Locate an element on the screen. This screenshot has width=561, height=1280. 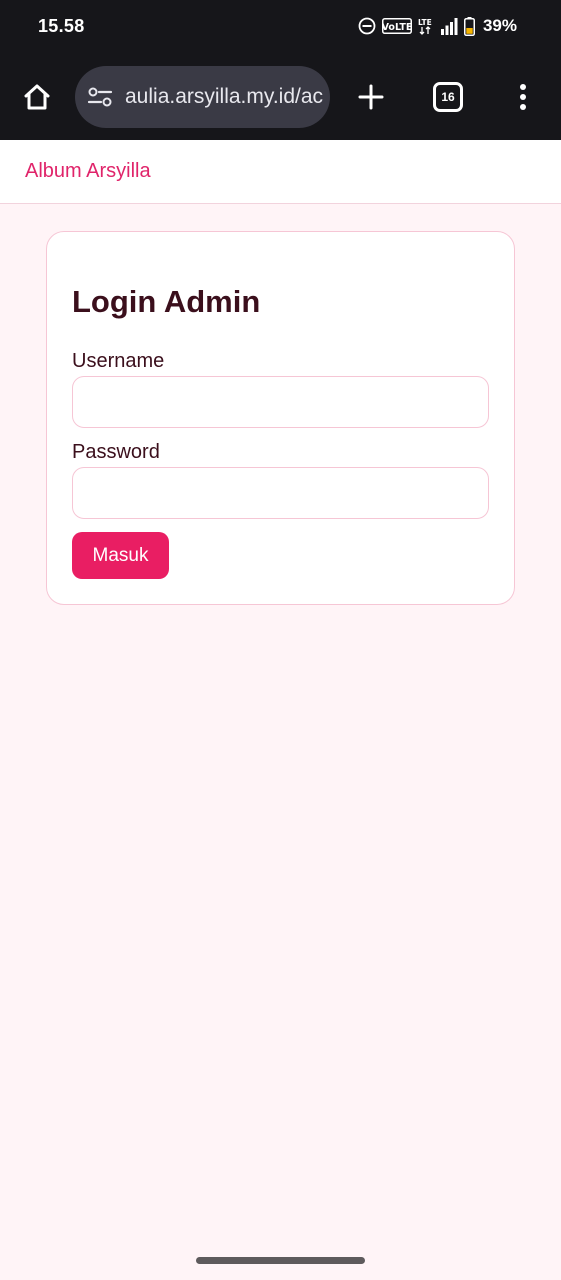
new-tab-icon is located at coordinates (371, 97).